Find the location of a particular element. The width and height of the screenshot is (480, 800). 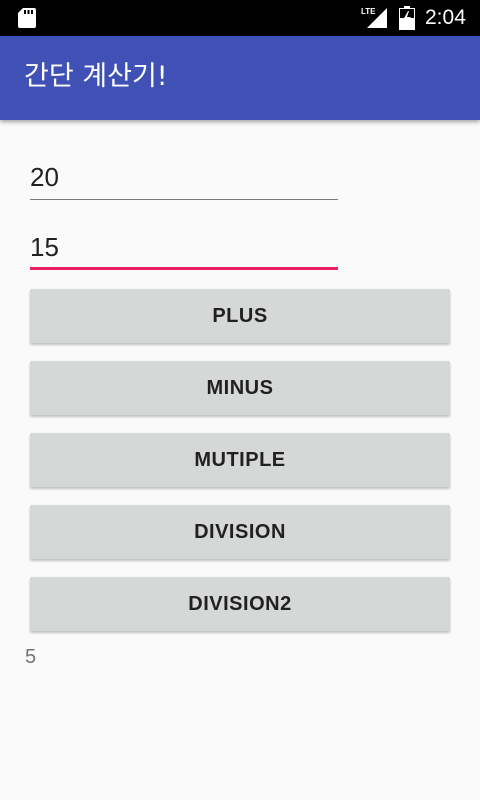

second-number-value: 15 is located at coordinates (44, 247).